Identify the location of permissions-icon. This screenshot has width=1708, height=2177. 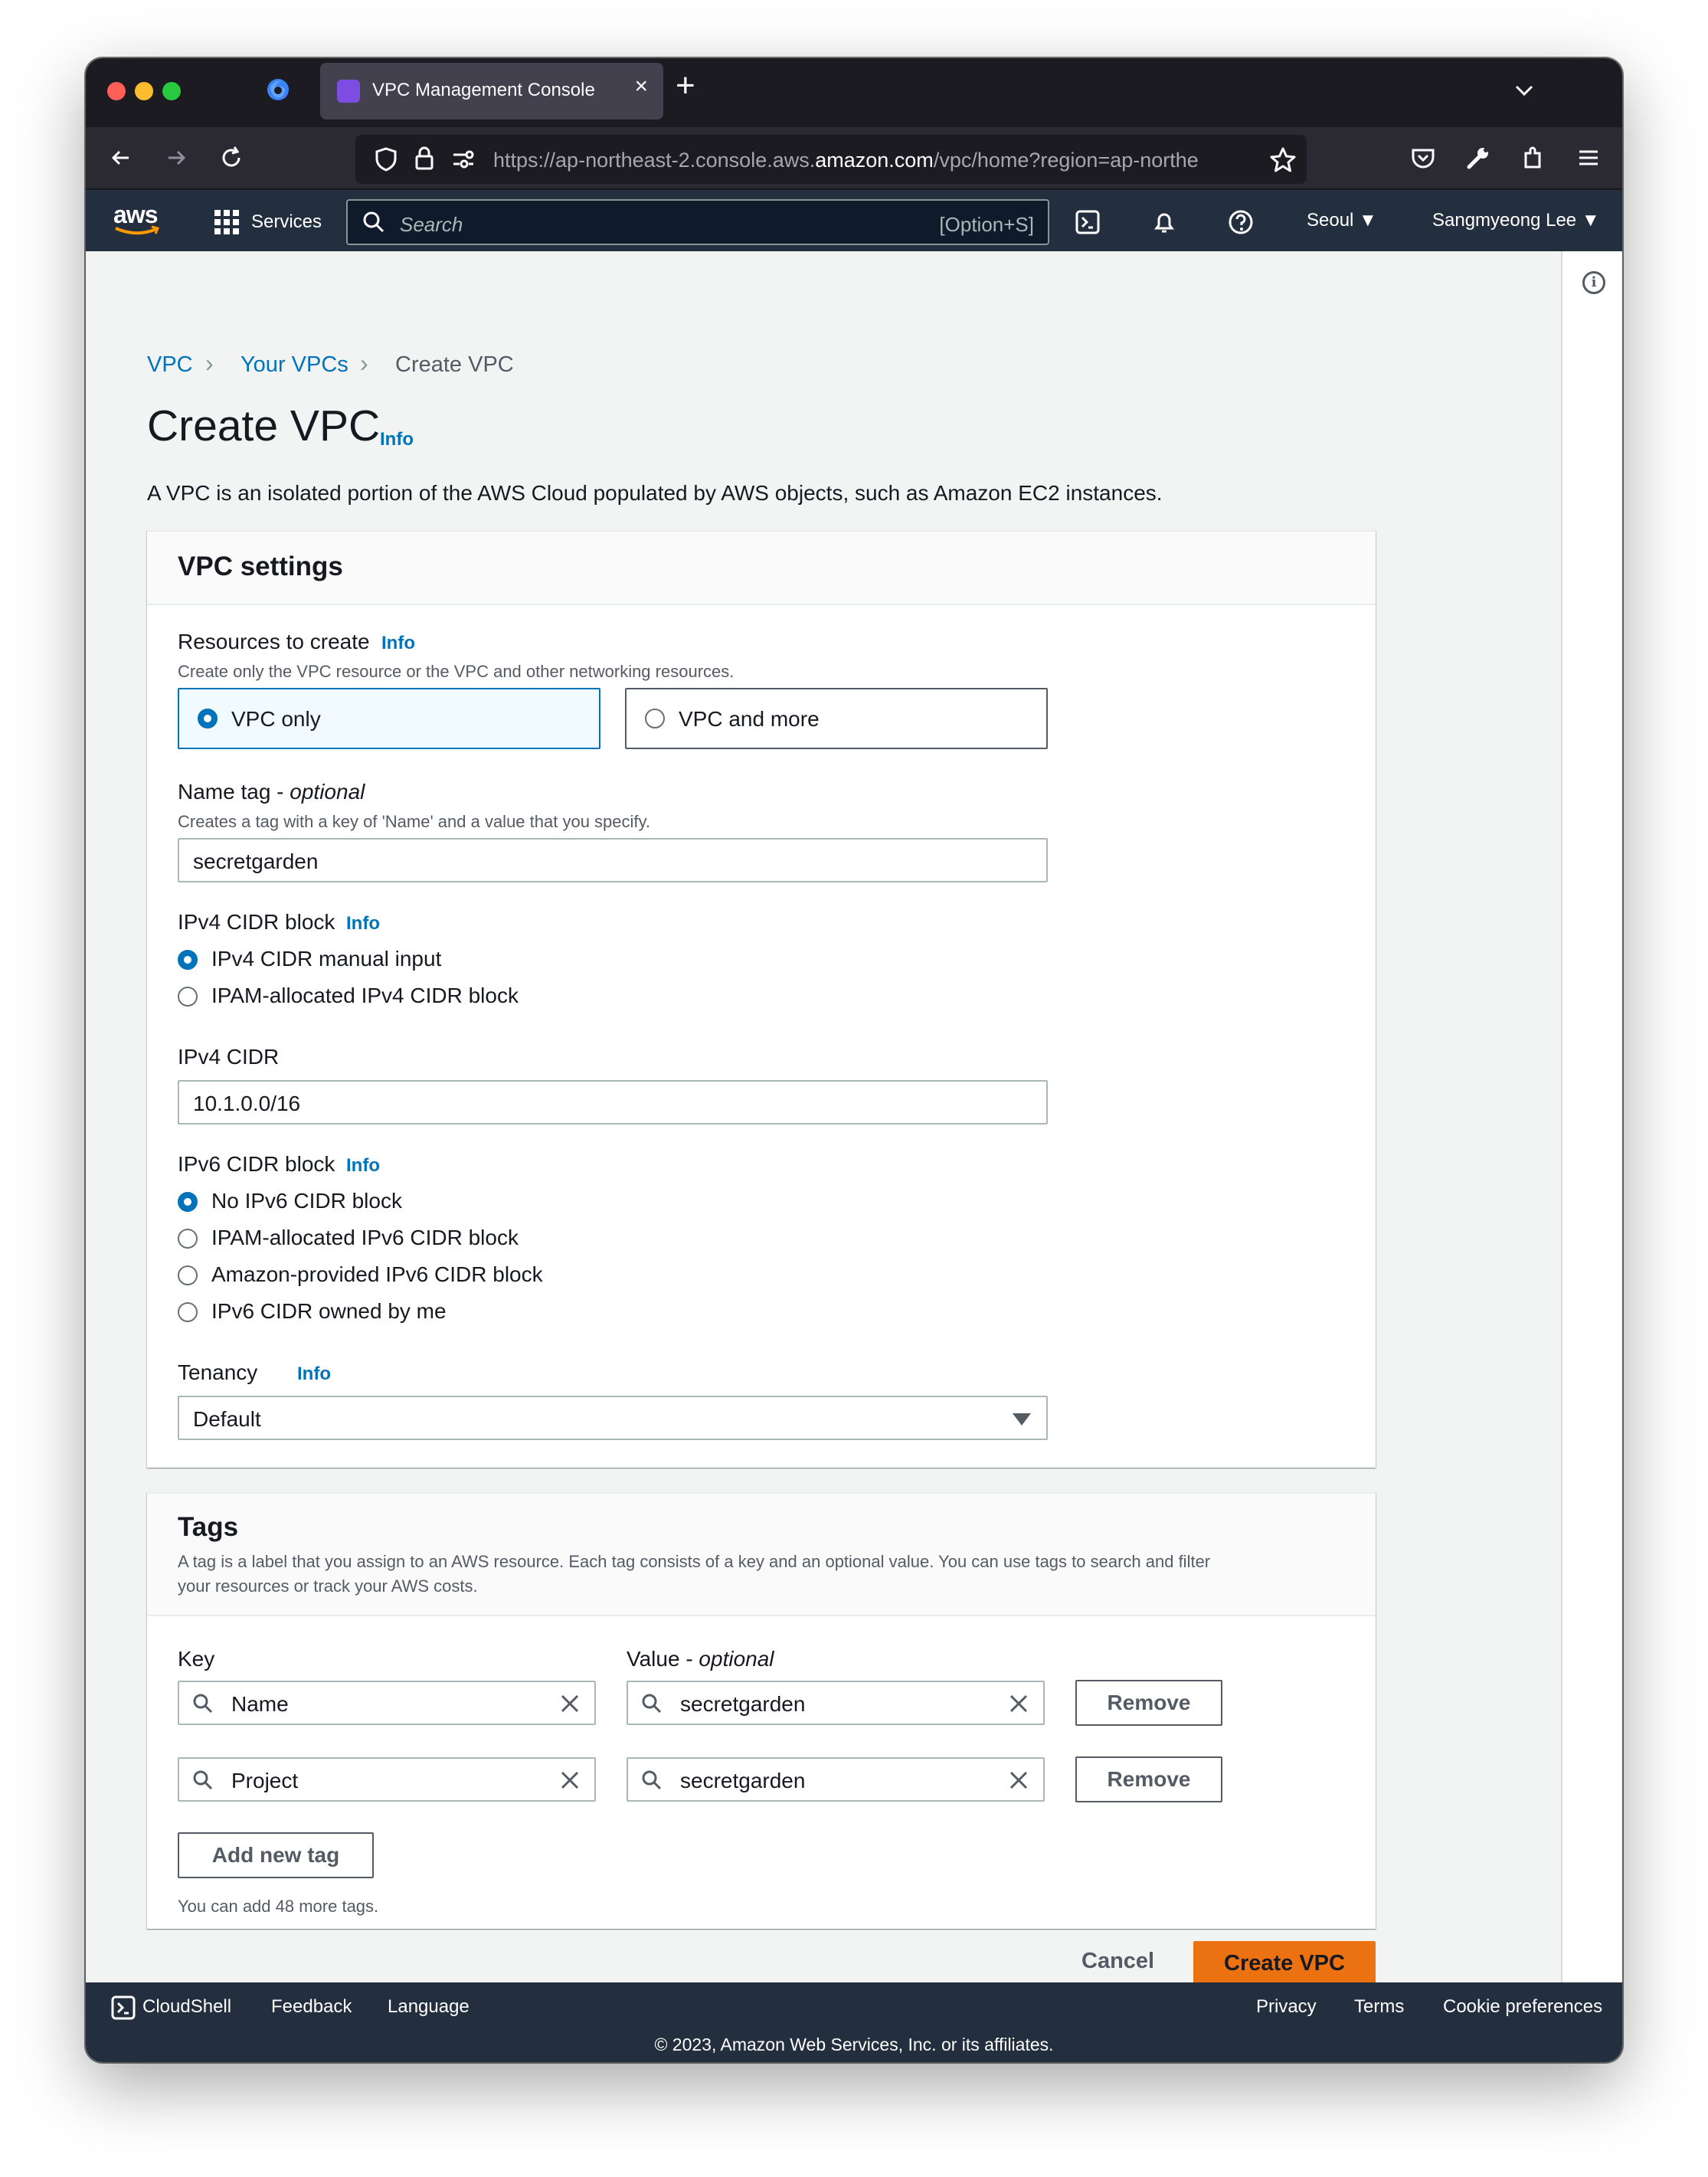
(464, 160).